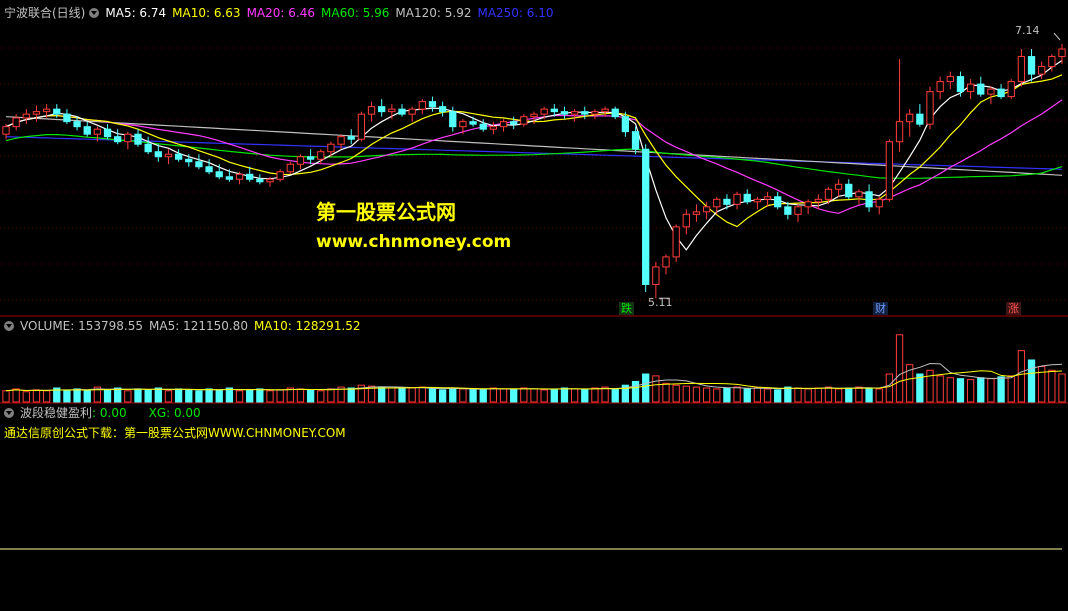 The image size is (1068, 611). I want to click on promo-text: 通达信原创公式下载：第一股票公式网WWW.CHNMONEY.COM, so click(175, 433).